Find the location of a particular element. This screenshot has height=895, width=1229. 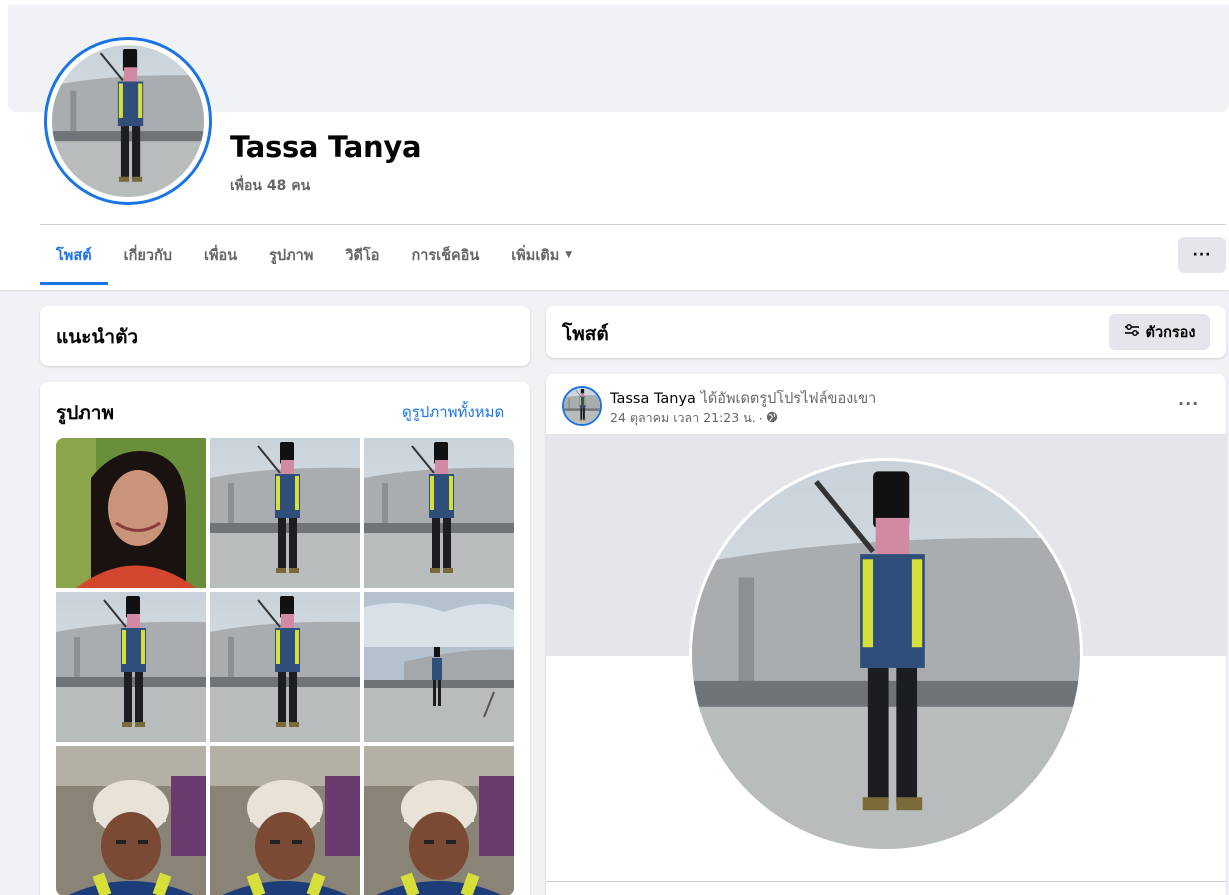

tab-label: เกี่ยวกับ is located at coordinates (147, 255).